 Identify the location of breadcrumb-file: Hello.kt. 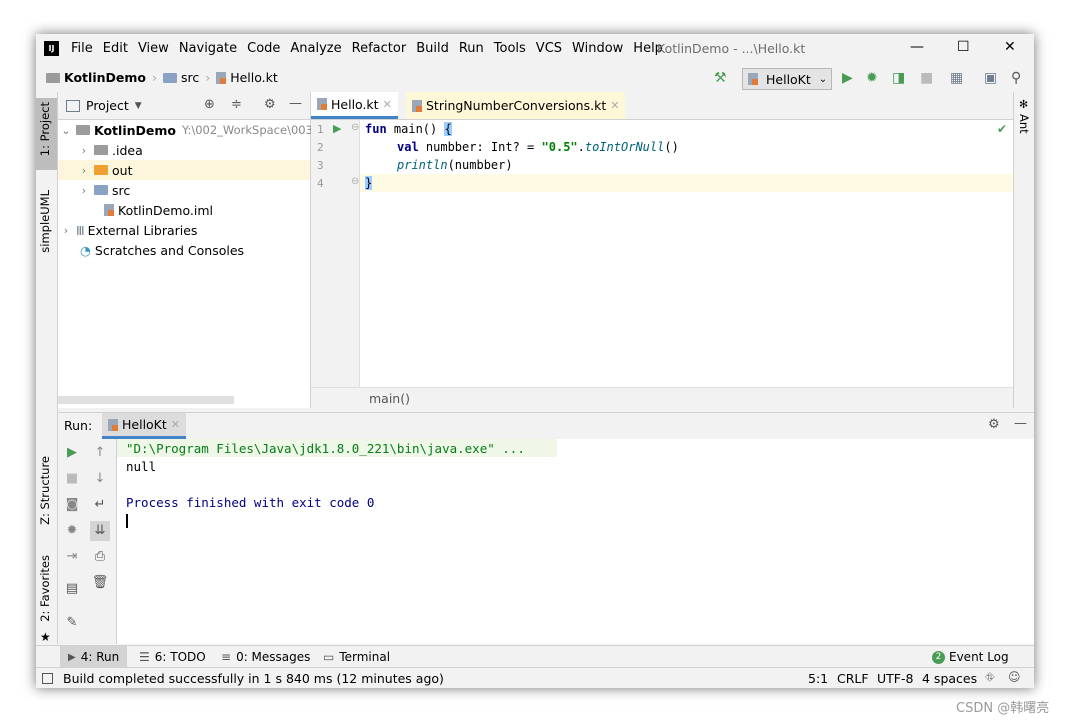
(254, 77).